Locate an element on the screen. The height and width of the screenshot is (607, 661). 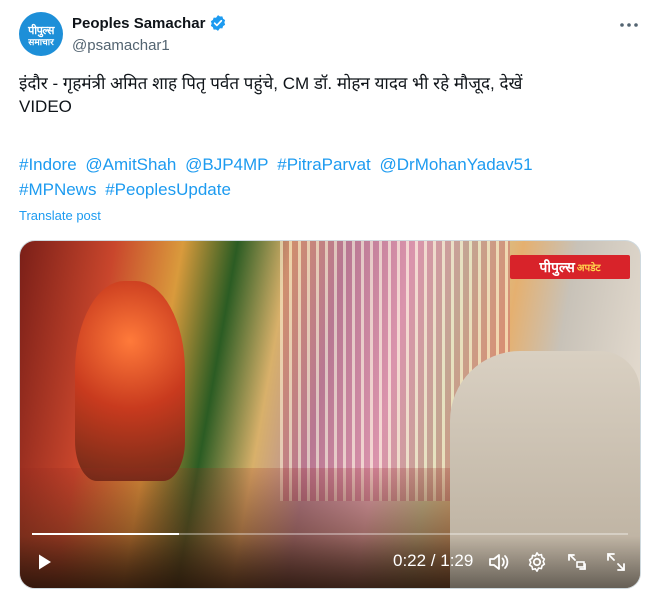
logo-main-text: पीपुल्स is located at coordinates (557, 266).